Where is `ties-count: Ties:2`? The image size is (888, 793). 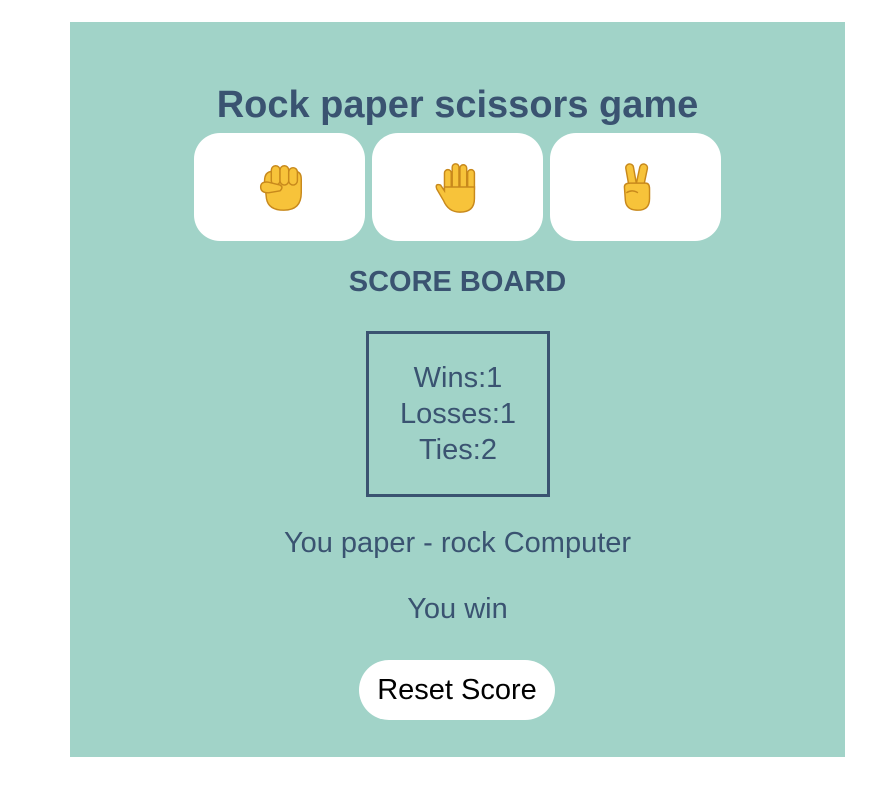
ties-count: Ties:2 is located at coordinates (458, 450).